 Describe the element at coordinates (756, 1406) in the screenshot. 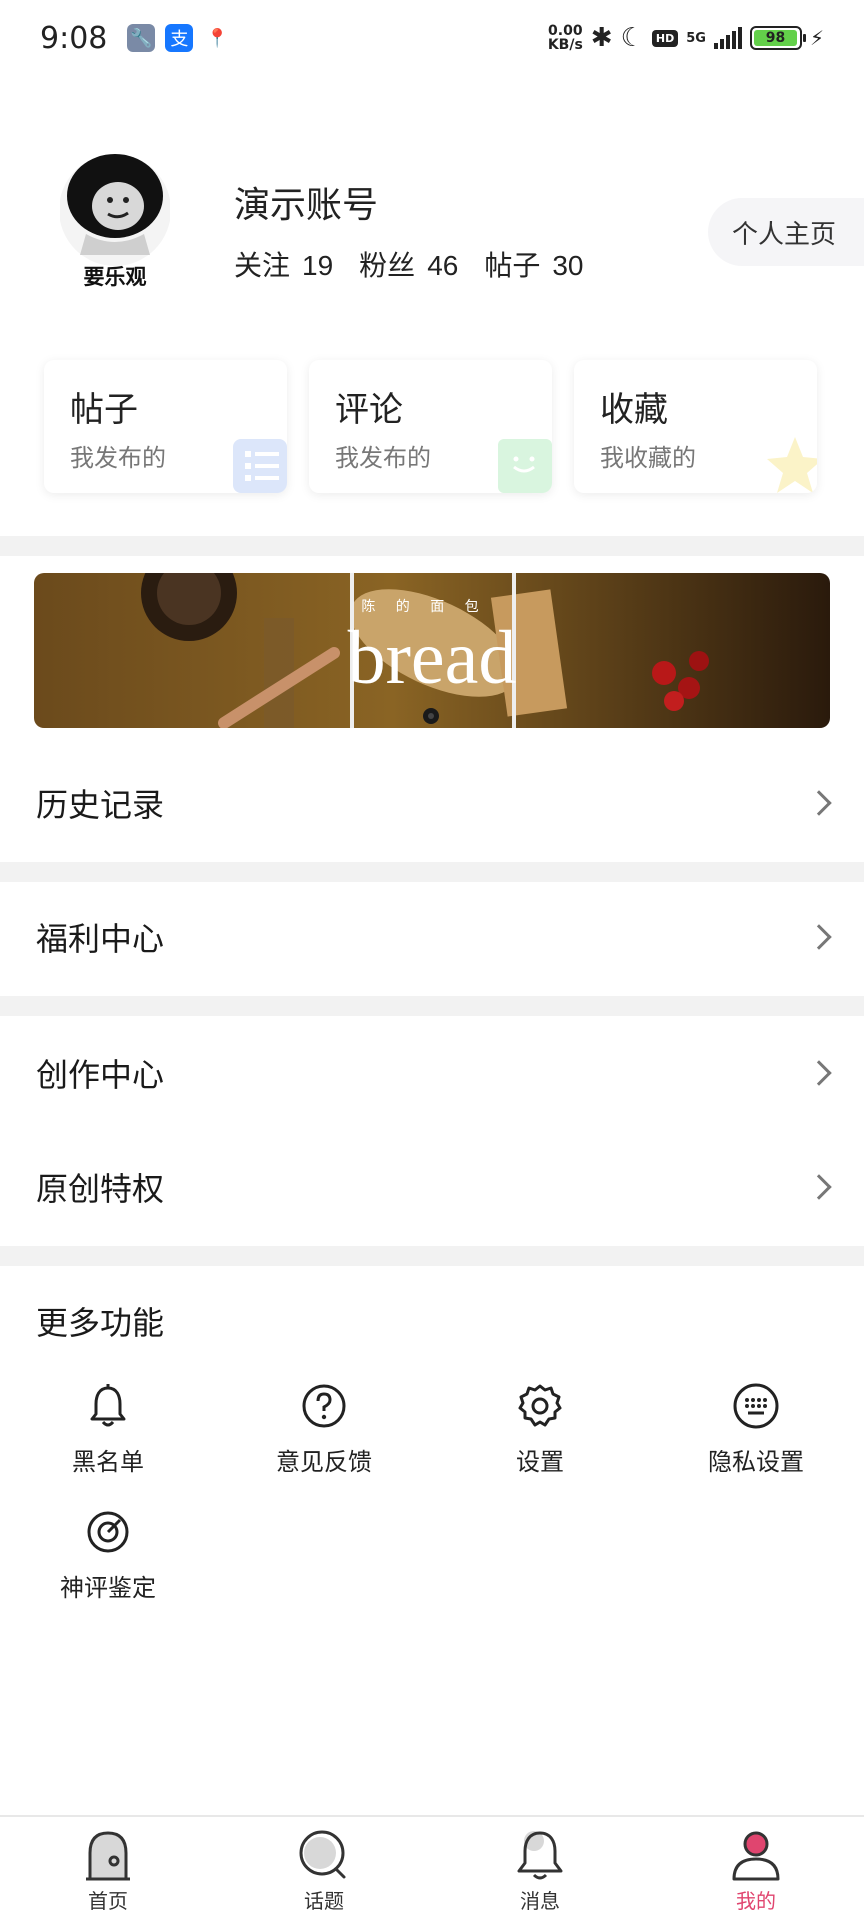

I see `keyboard-icon` at that location.